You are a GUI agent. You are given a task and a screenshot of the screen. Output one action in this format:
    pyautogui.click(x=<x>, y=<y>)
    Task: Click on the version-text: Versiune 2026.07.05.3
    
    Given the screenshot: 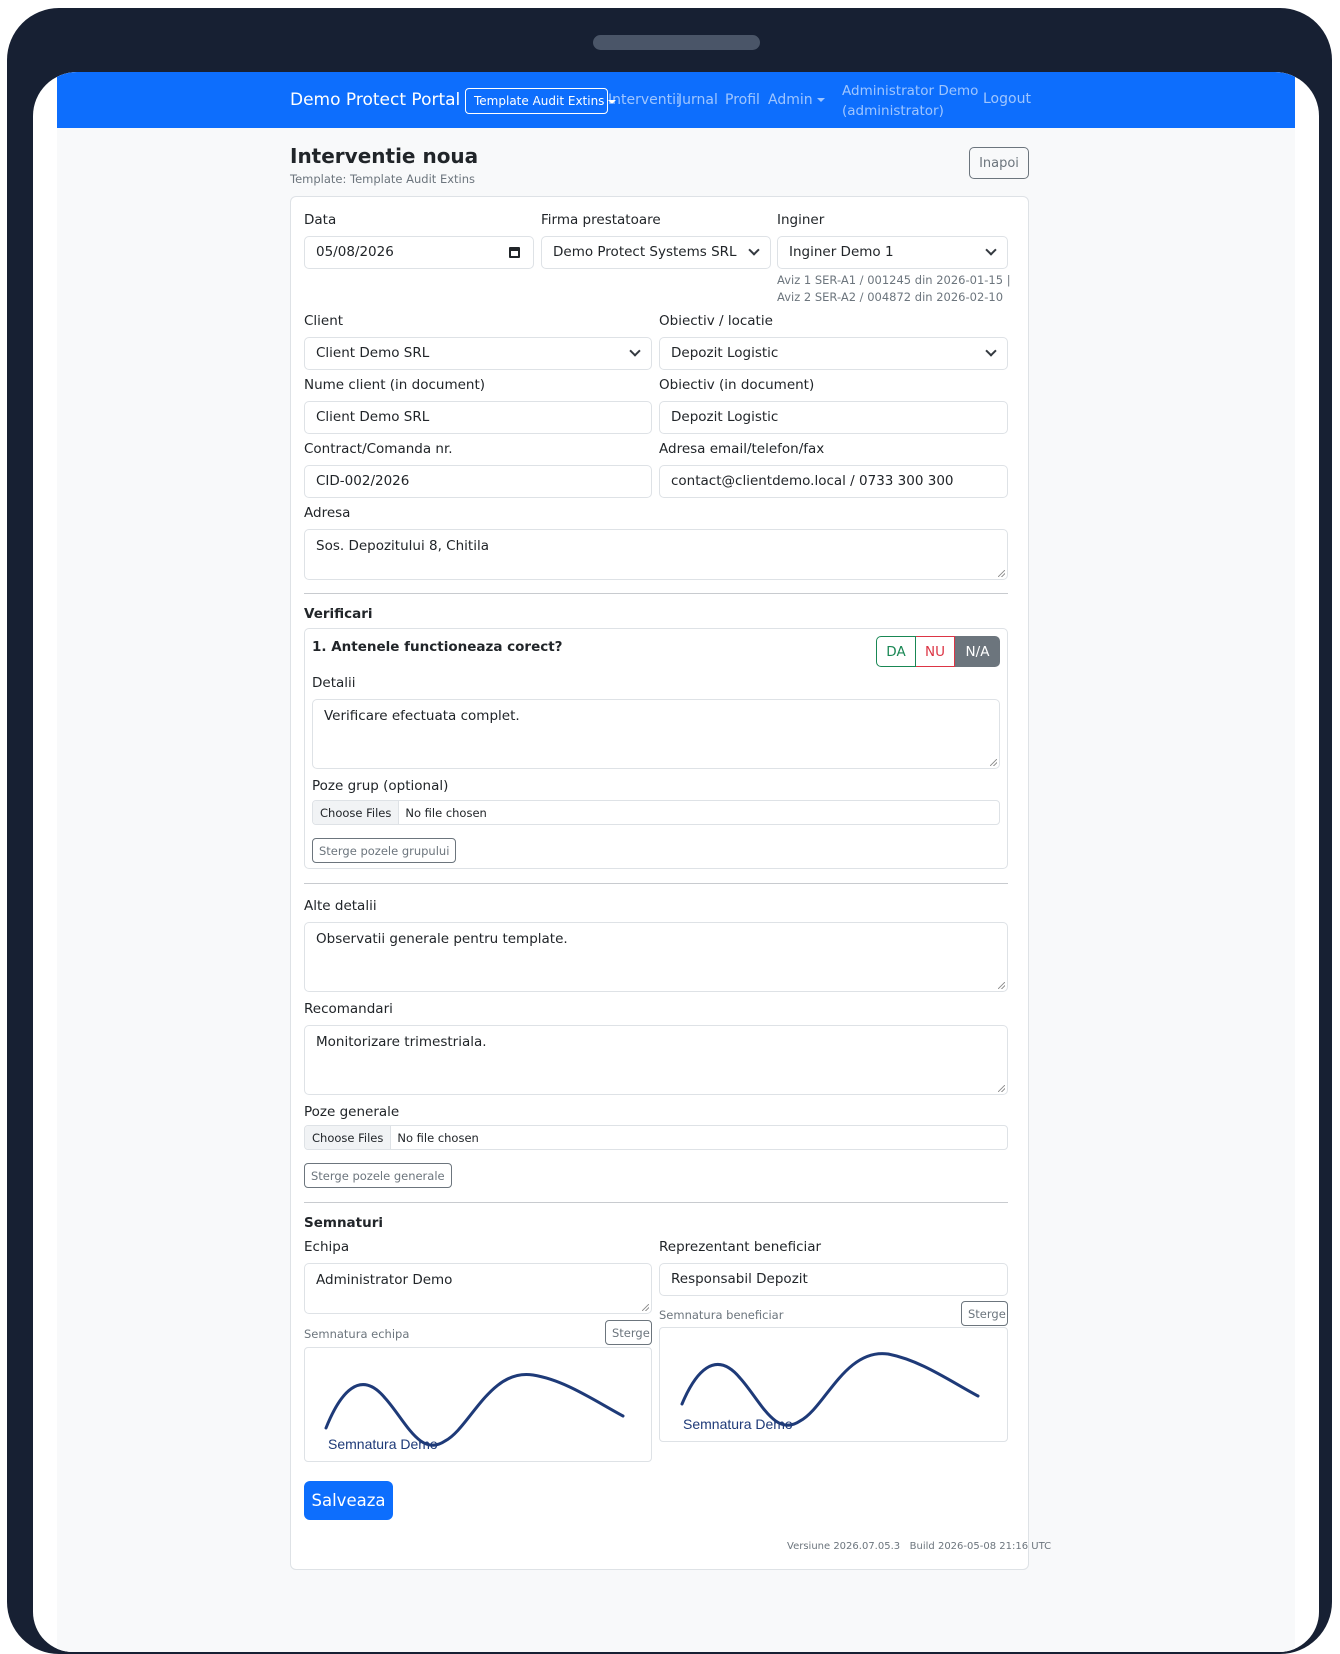 What is the action you would take?
    pyautogui.click(x=844, y=1546)
    